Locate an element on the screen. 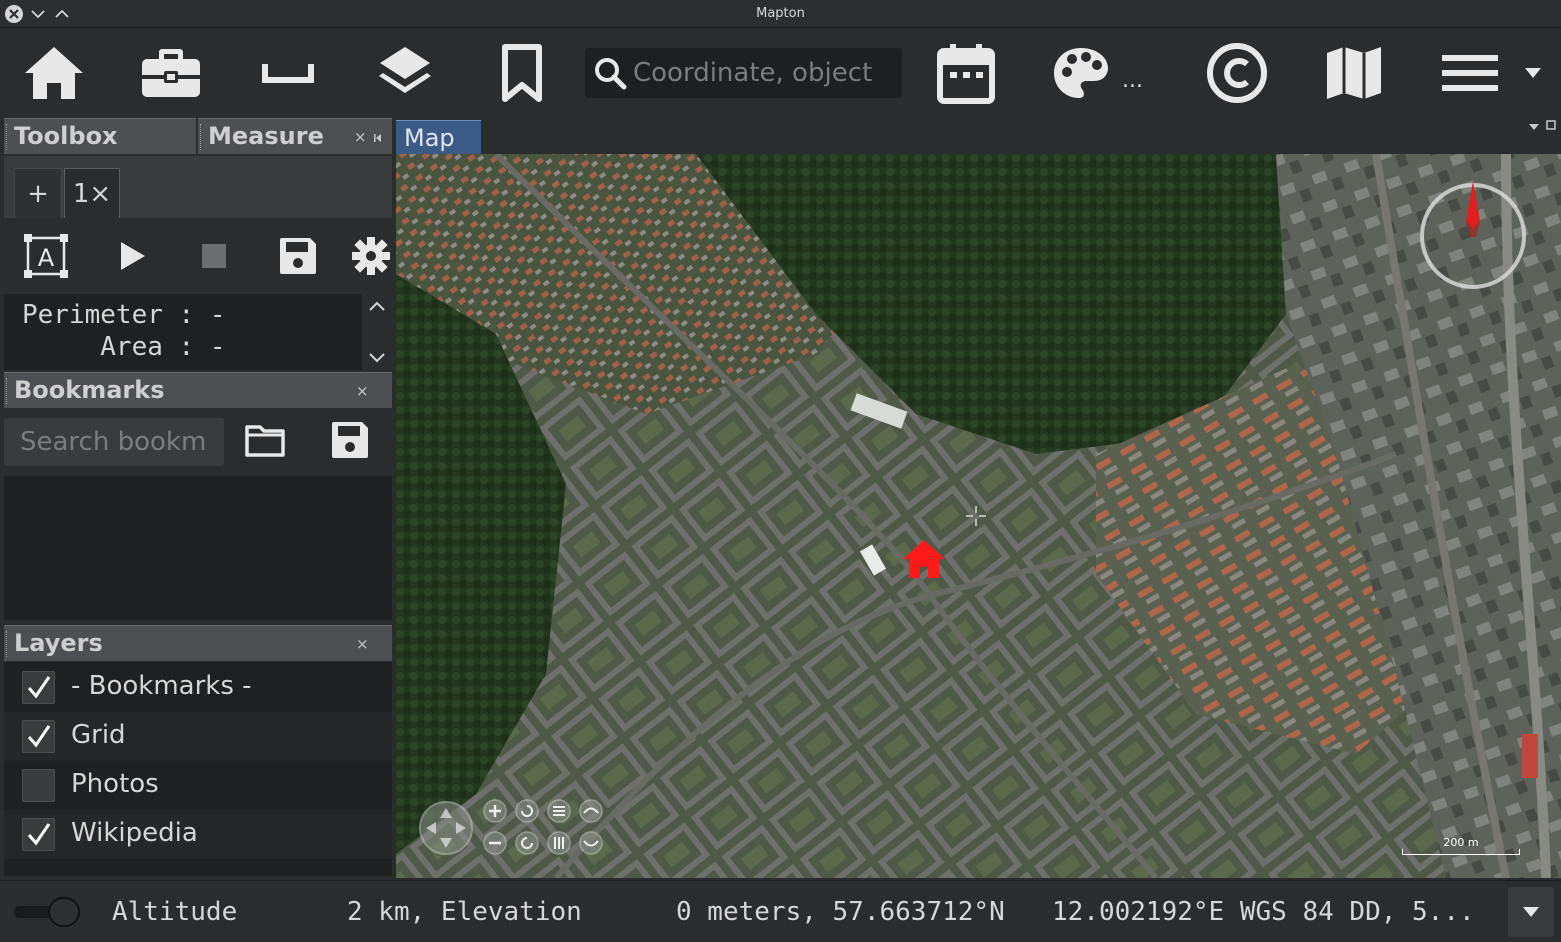 This screenshot has width=1561, height=942. tab-list-icon is located at coordinates (1534, 127).